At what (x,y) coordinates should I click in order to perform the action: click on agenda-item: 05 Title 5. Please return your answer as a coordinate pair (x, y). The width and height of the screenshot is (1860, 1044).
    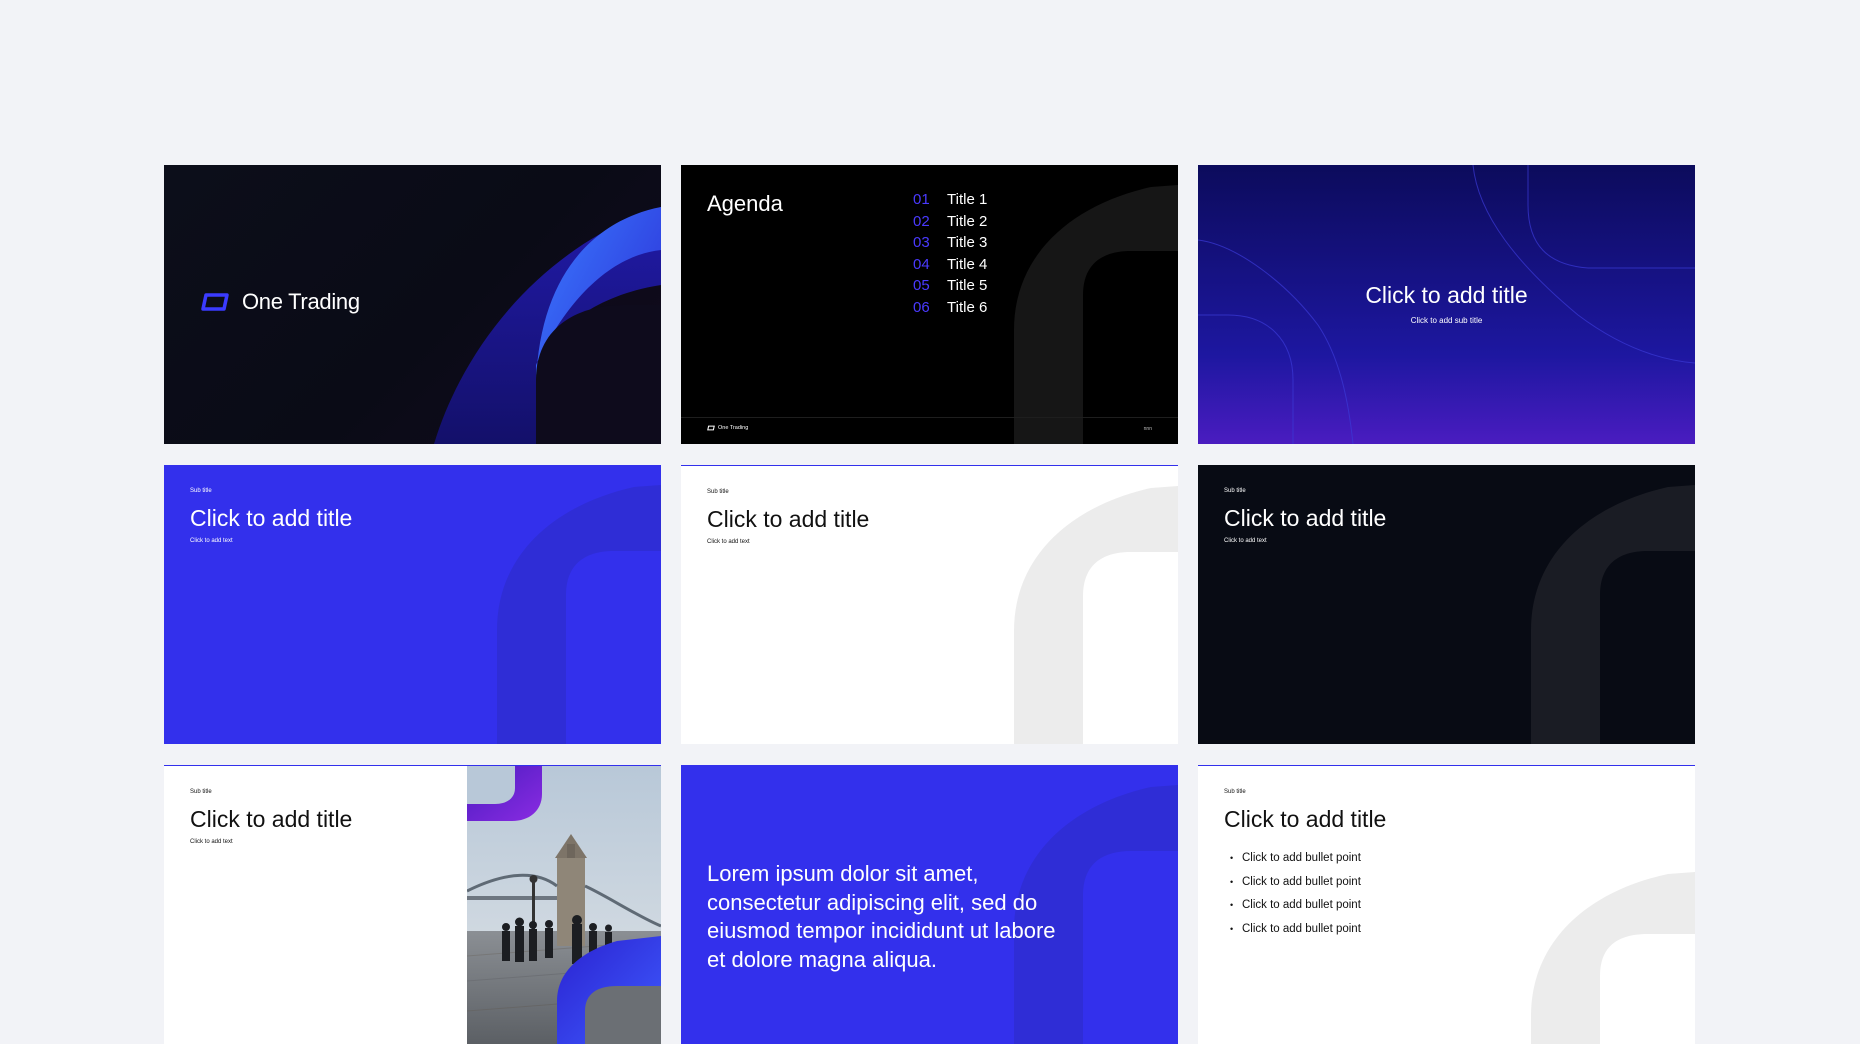
    Looking at the image, I should click on (950, 286).